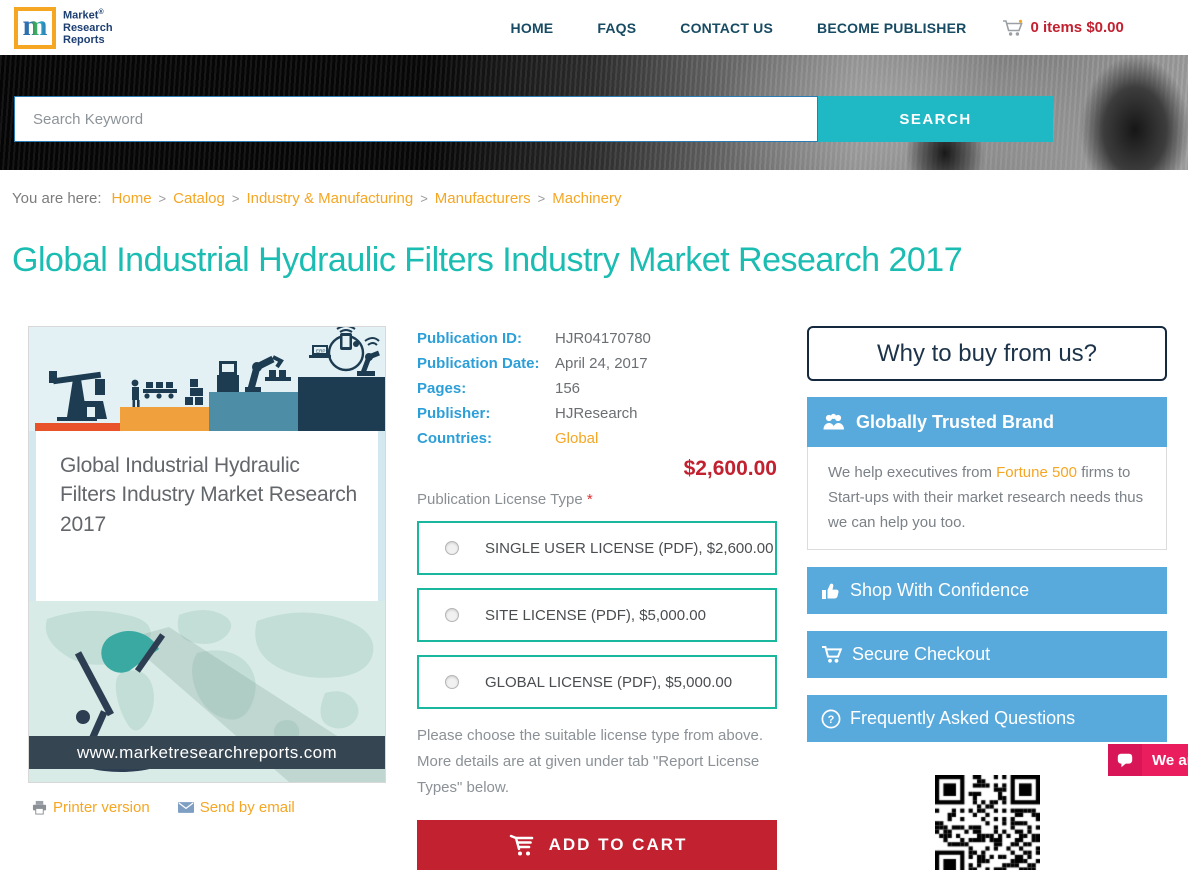 The width and height of the screenshot is (1188, 870). Describe the element at coordinates (603, 338) in the screenshot. I see `publication-id-value: HJR04170780` at that location.